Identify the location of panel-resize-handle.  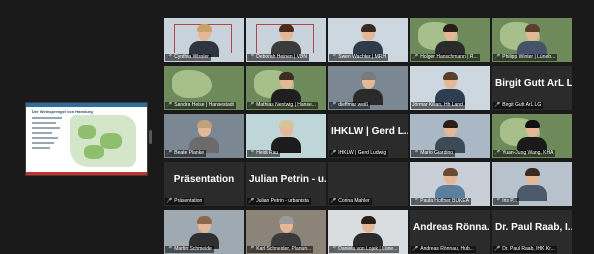
(150, 137).